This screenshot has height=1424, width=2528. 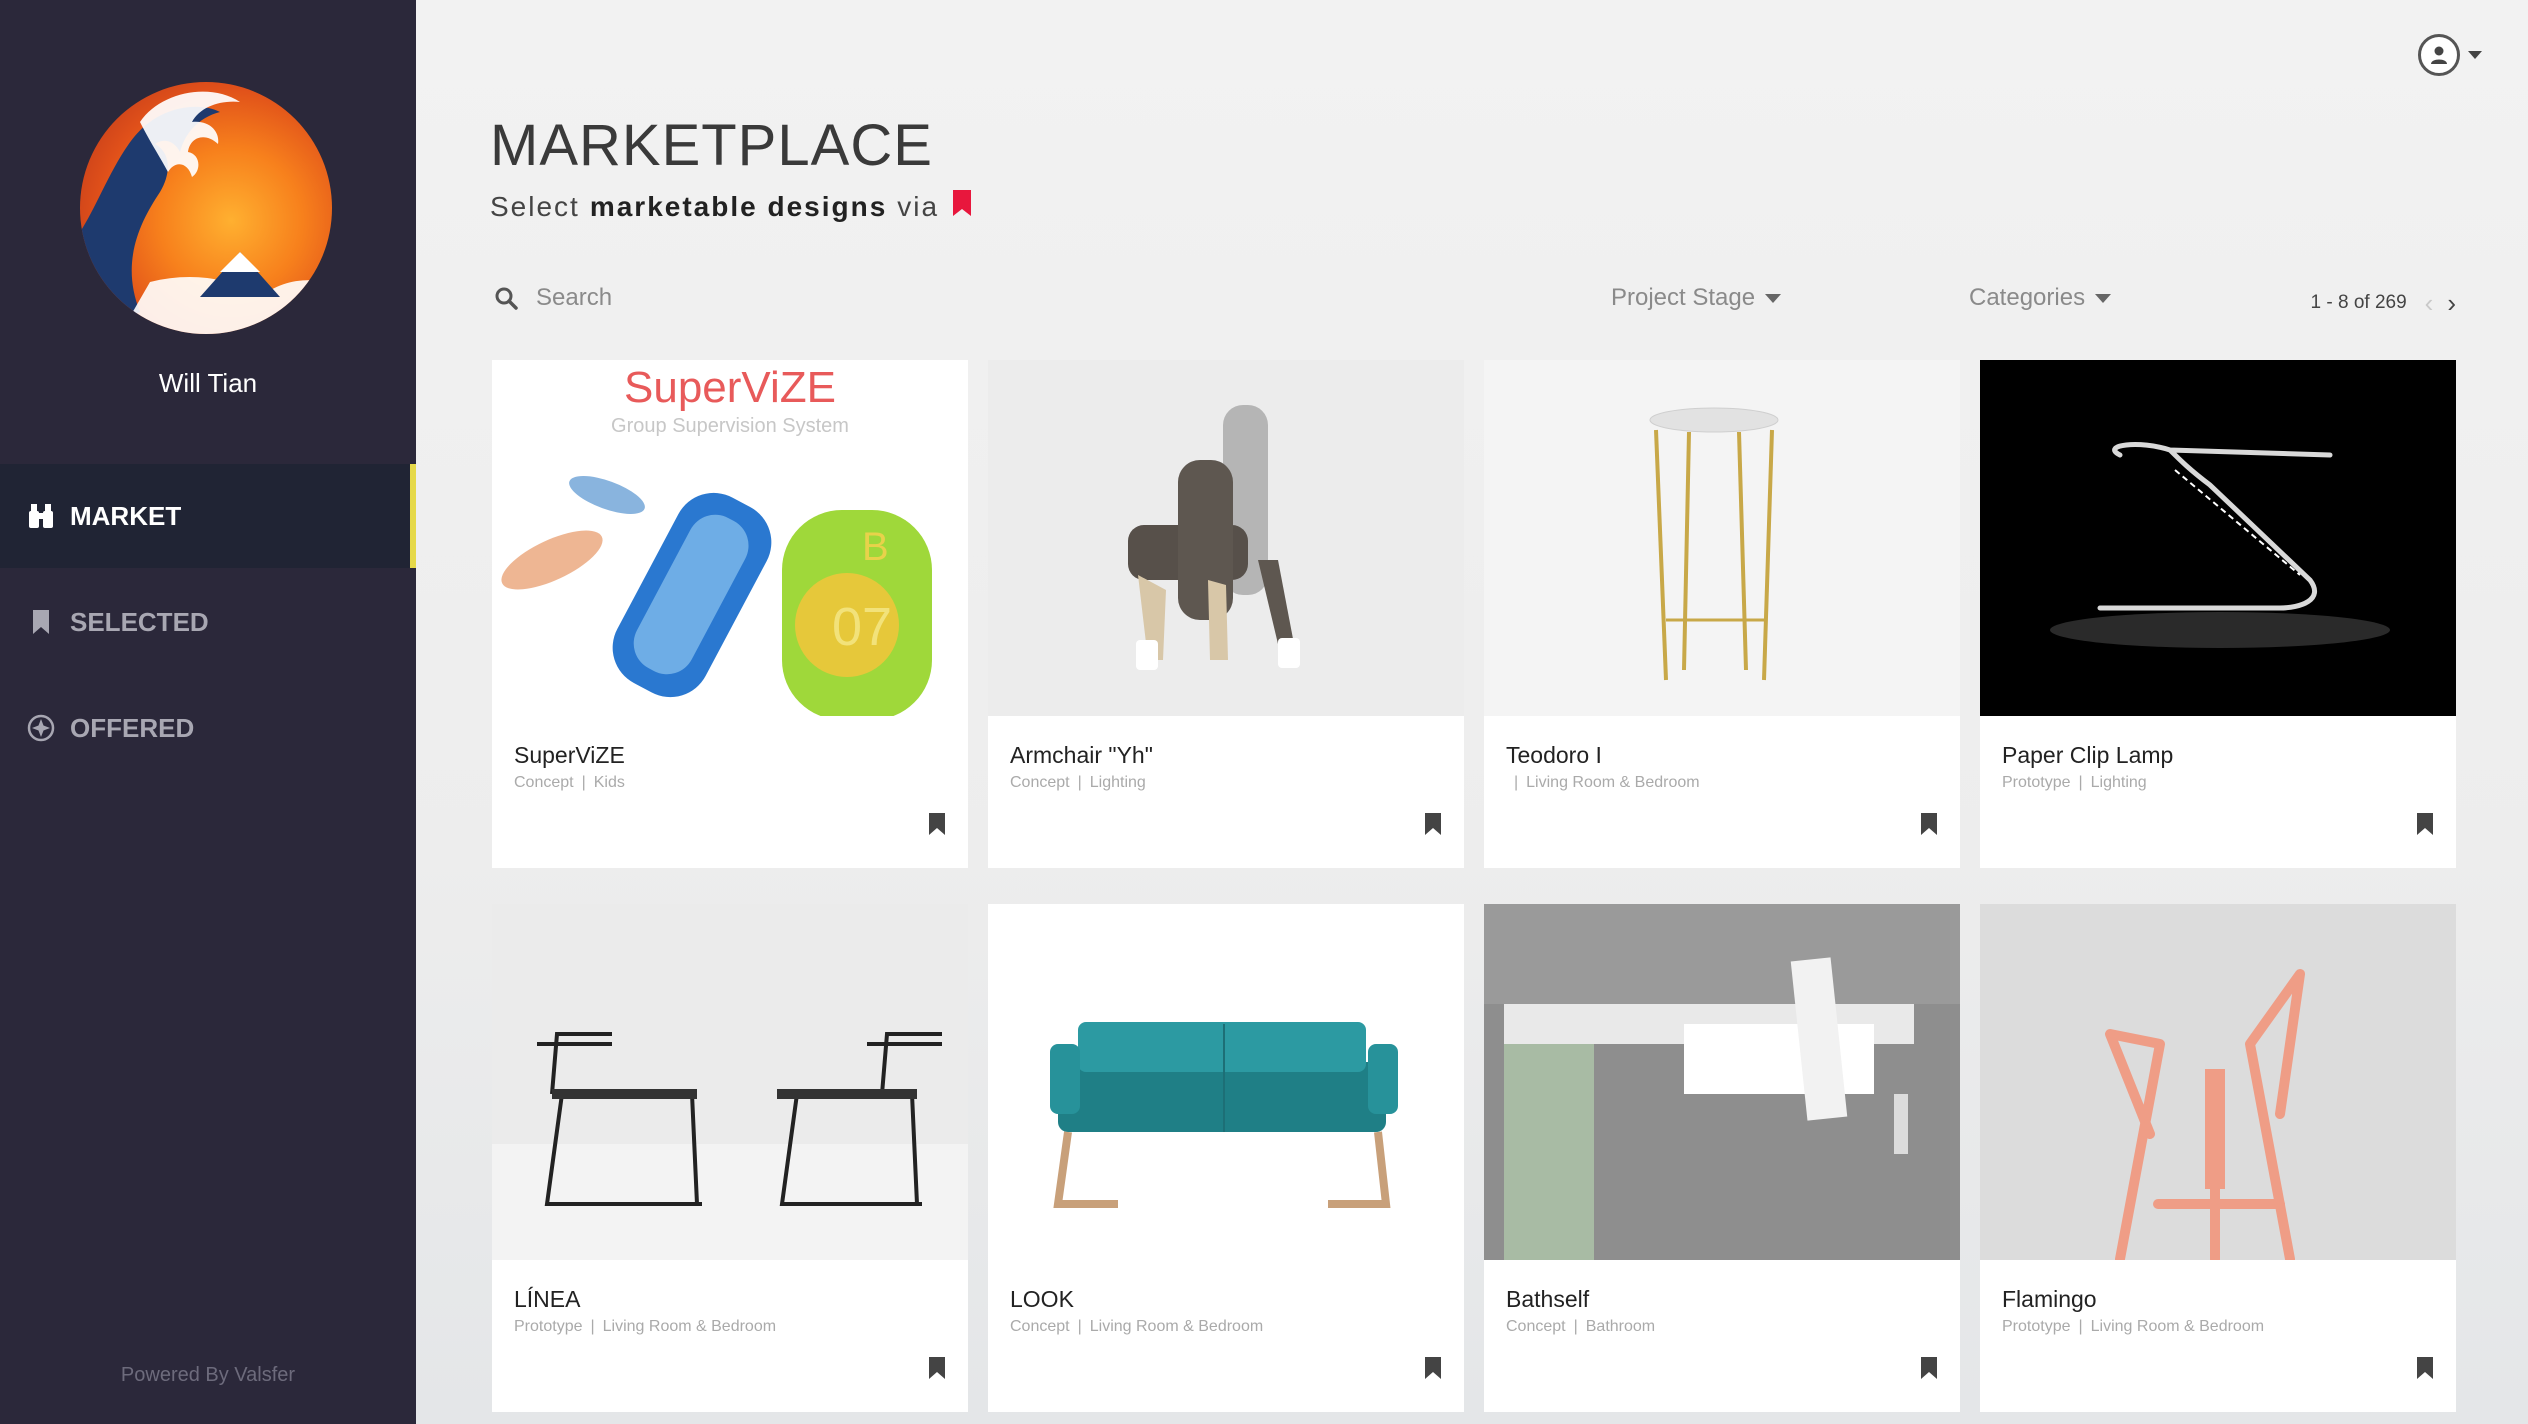 What do you see at coordinates (139, 621) in the screenshot?
I see `nav-label-selected: SELECTED` at bounding box center [139, 621].